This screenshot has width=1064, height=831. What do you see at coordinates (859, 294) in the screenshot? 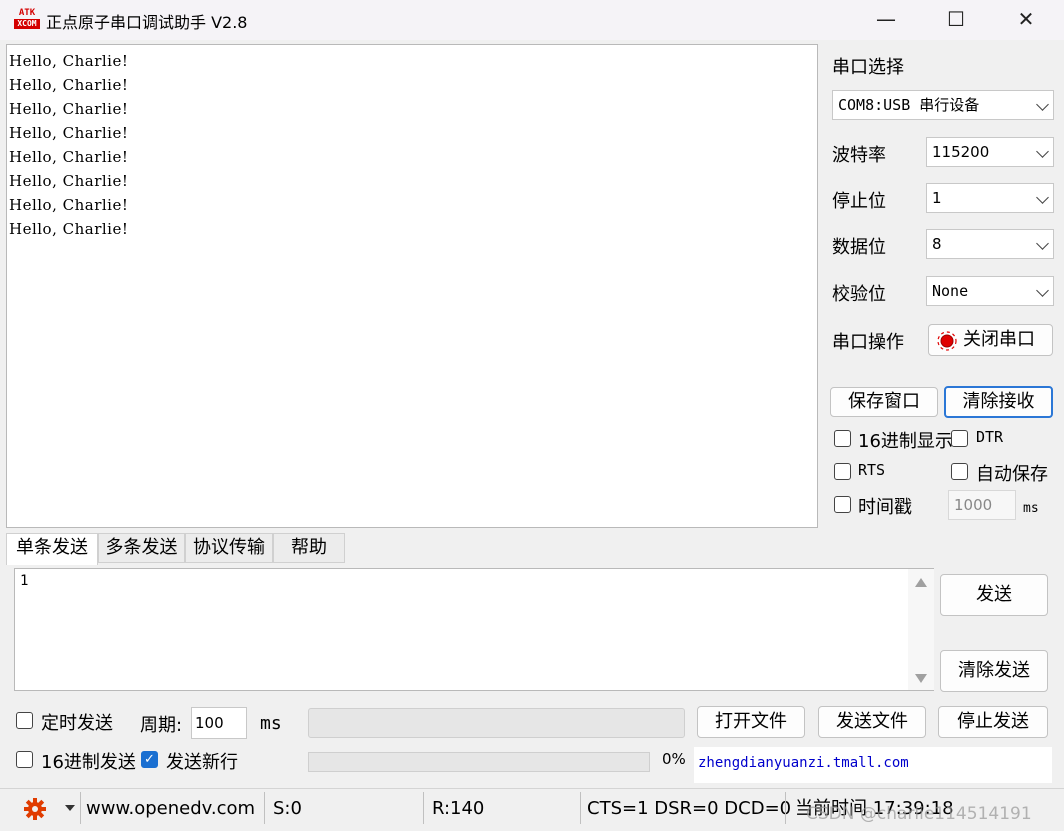
I see `parity-label: 校验位` at bounding box center [859, 294].